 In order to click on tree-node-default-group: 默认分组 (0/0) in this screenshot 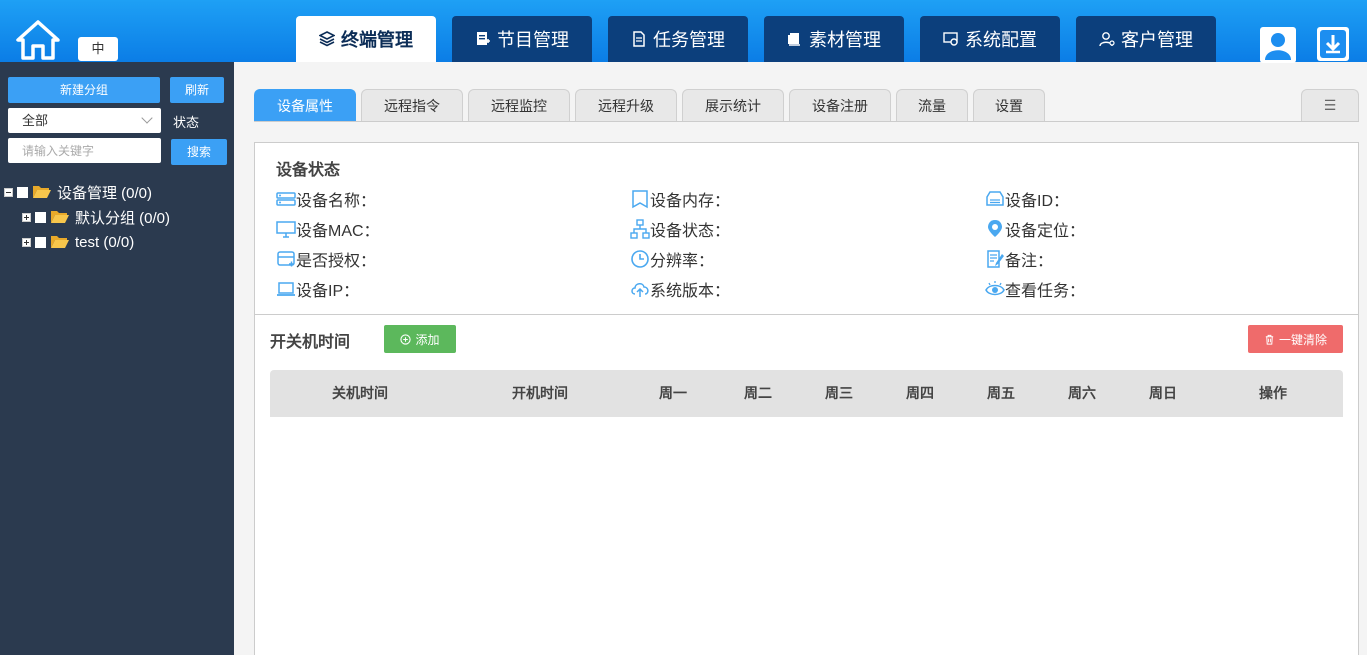, I will do `click(96, 217)`.